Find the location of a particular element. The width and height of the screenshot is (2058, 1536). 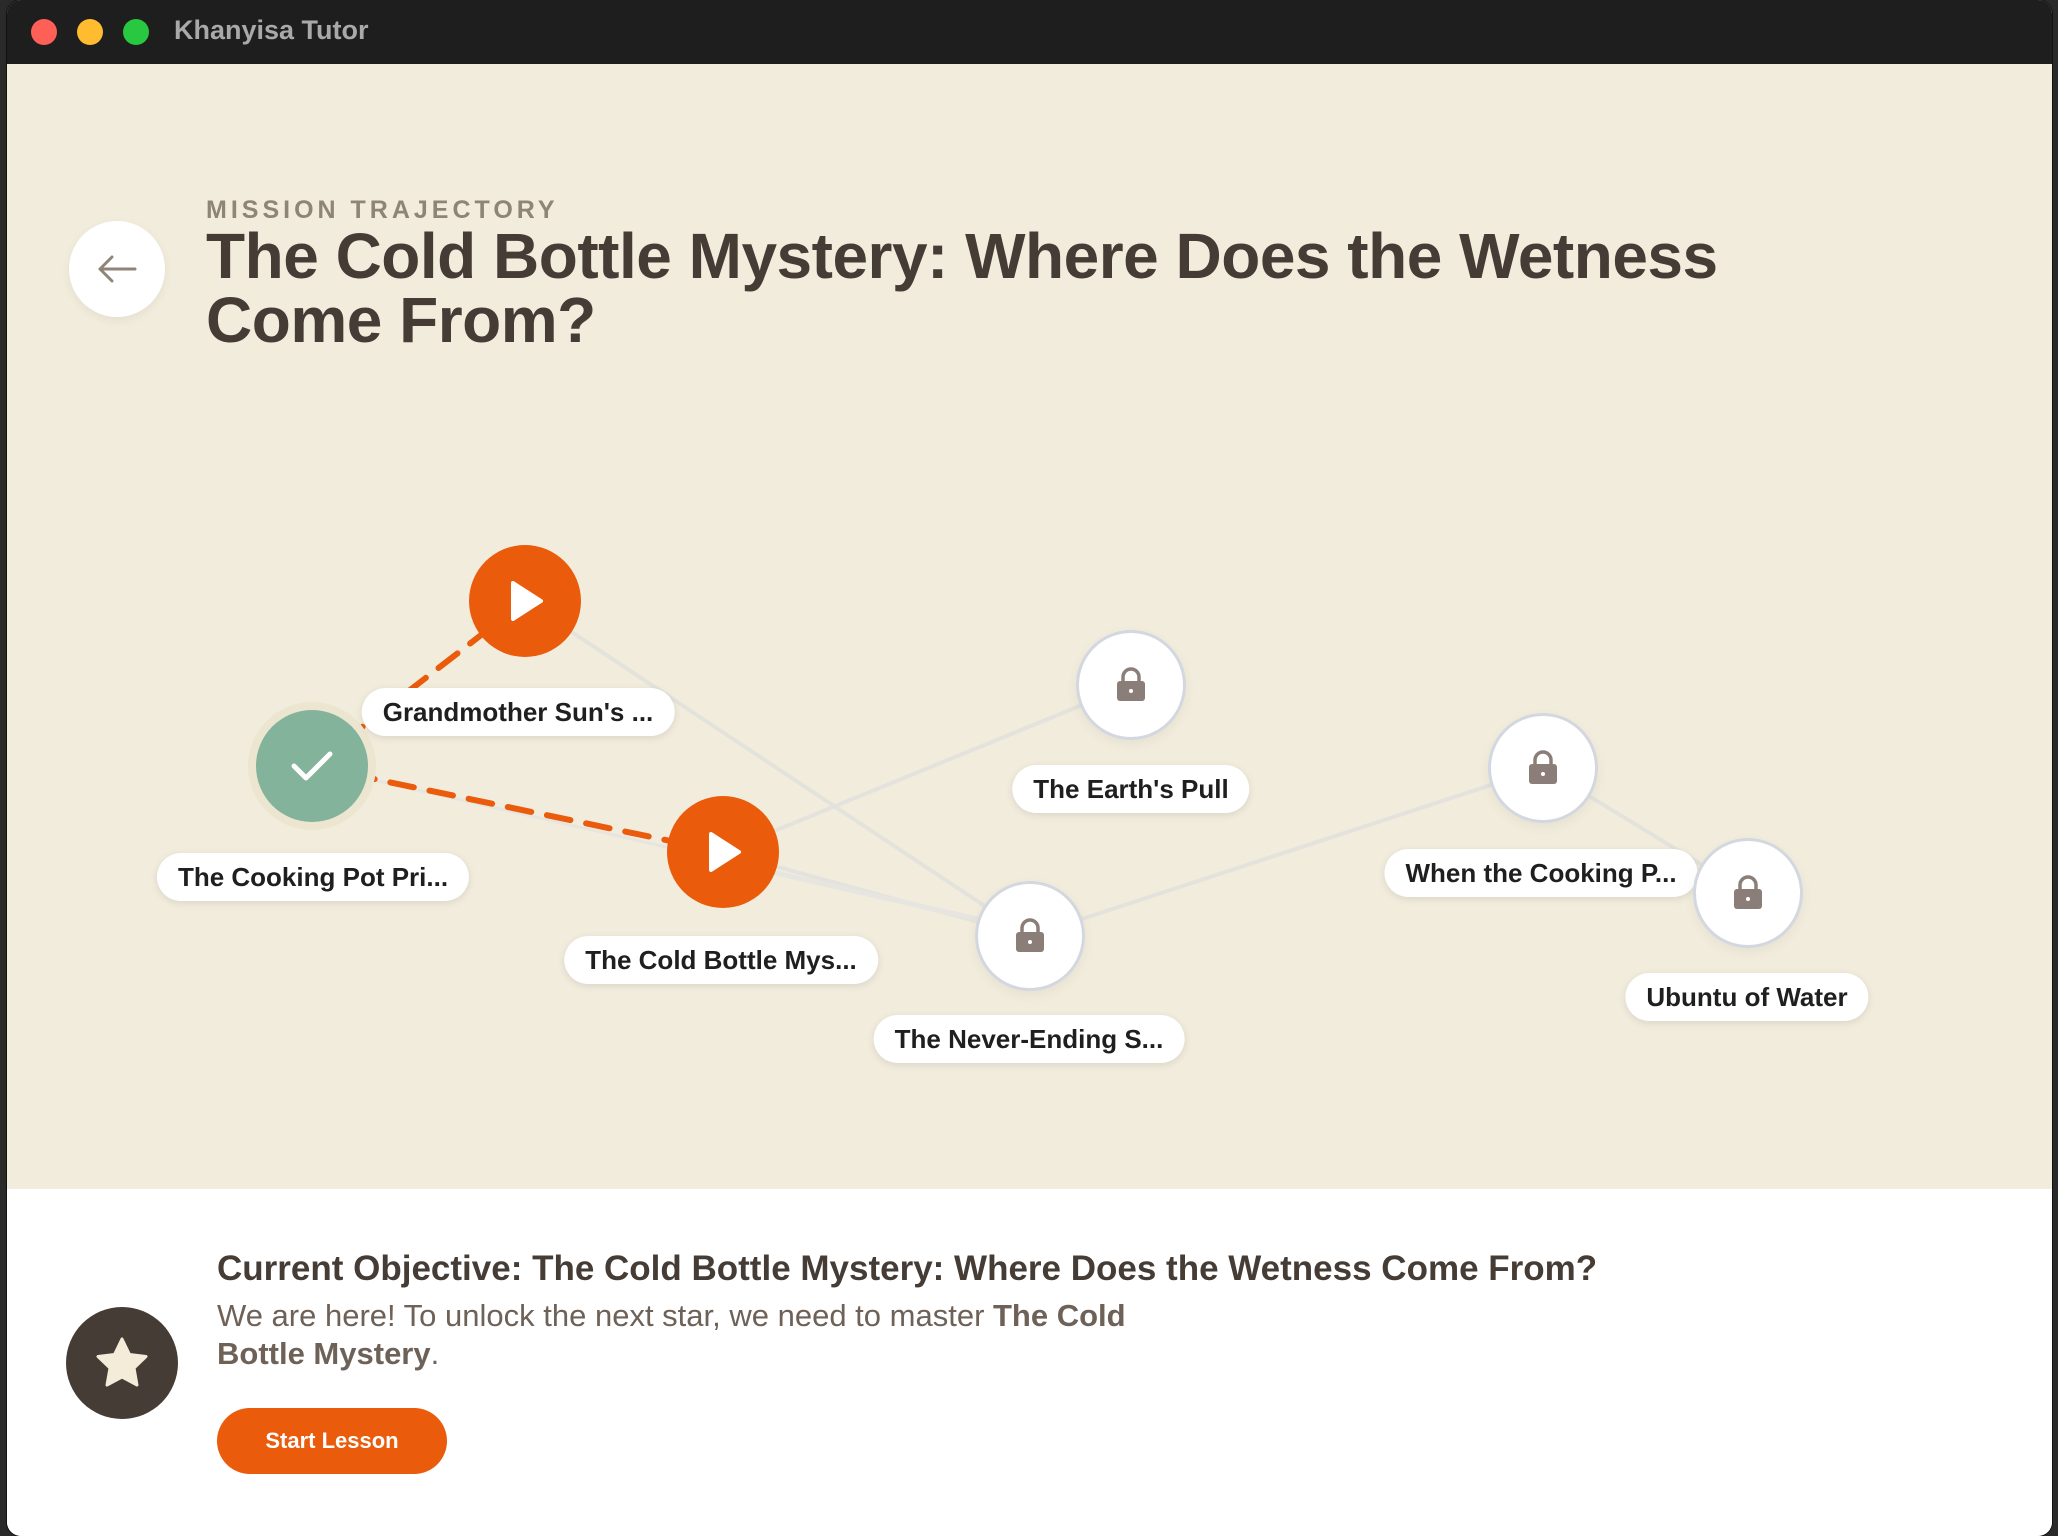

node-ubuntu-water is located at coordinates (1748, 893).